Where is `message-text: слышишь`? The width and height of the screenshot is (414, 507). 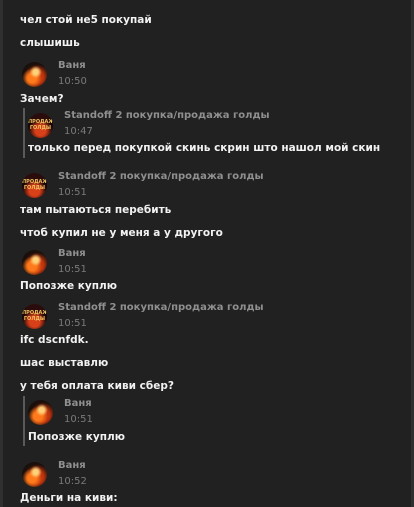 message-text: слышишь is located at coordinates (50, 43).